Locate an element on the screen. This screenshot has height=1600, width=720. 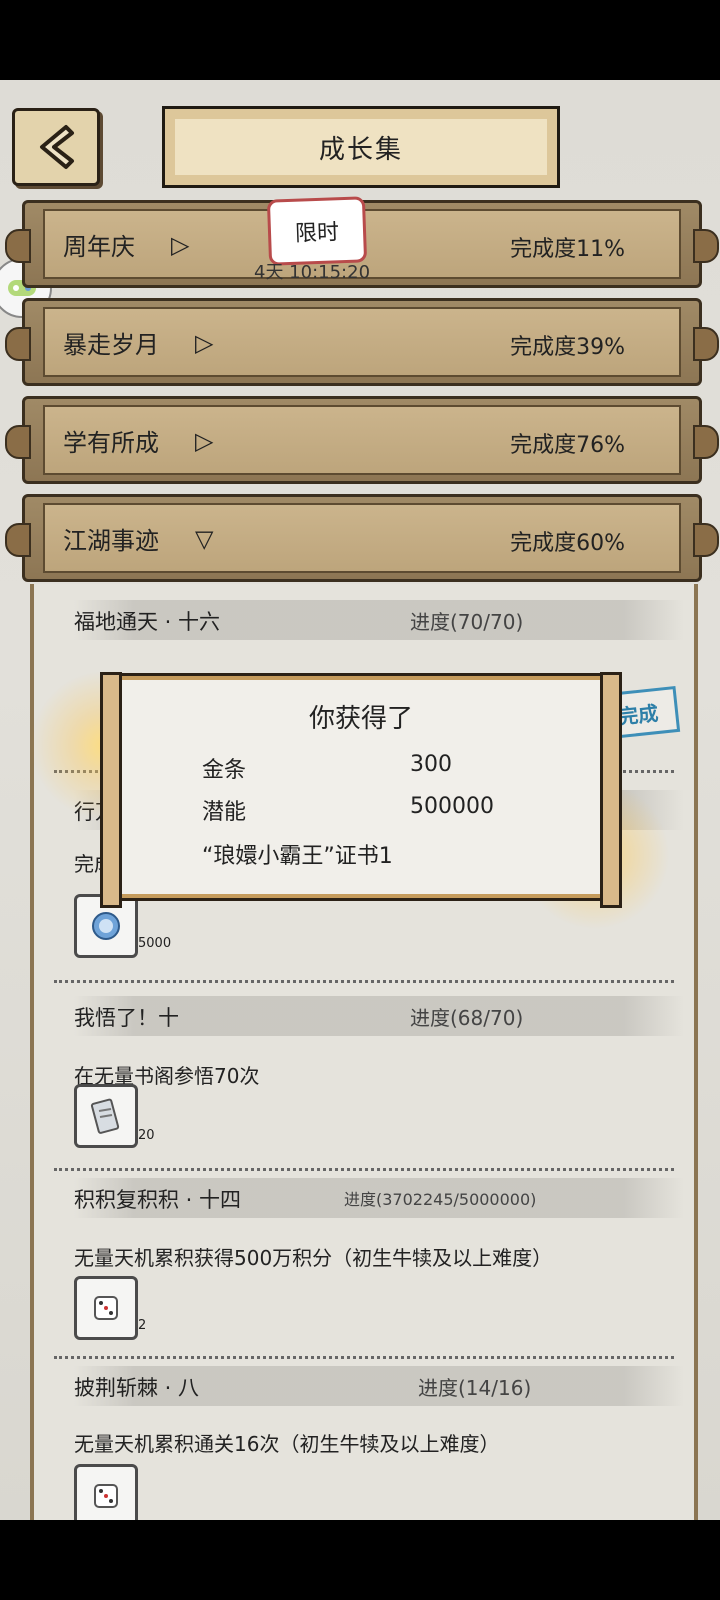
category-name: 周年庆 is located at coordinates (99, 247).